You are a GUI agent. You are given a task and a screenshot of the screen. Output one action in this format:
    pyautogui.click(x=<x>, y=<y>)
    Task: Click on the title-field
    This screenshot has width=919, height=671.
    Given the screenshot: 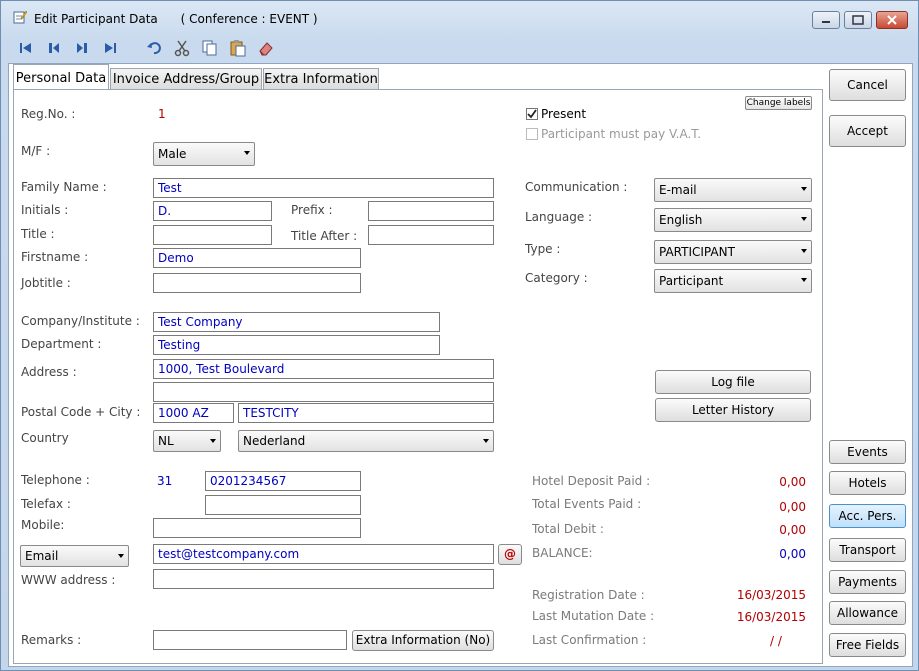 What is the action you would take?
    pyautogui.click(x=212, y=235)
    